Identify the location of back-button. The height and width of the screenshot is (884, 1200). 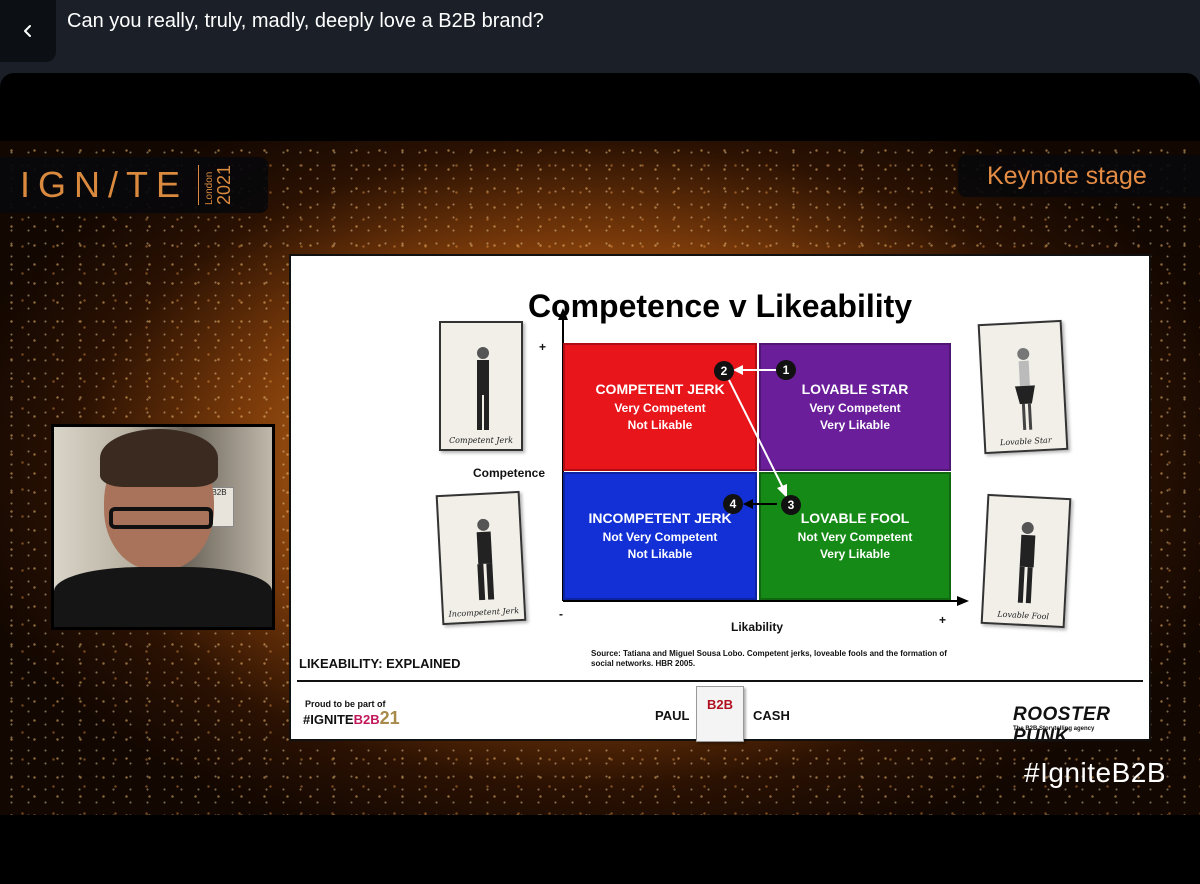
(28, 31).